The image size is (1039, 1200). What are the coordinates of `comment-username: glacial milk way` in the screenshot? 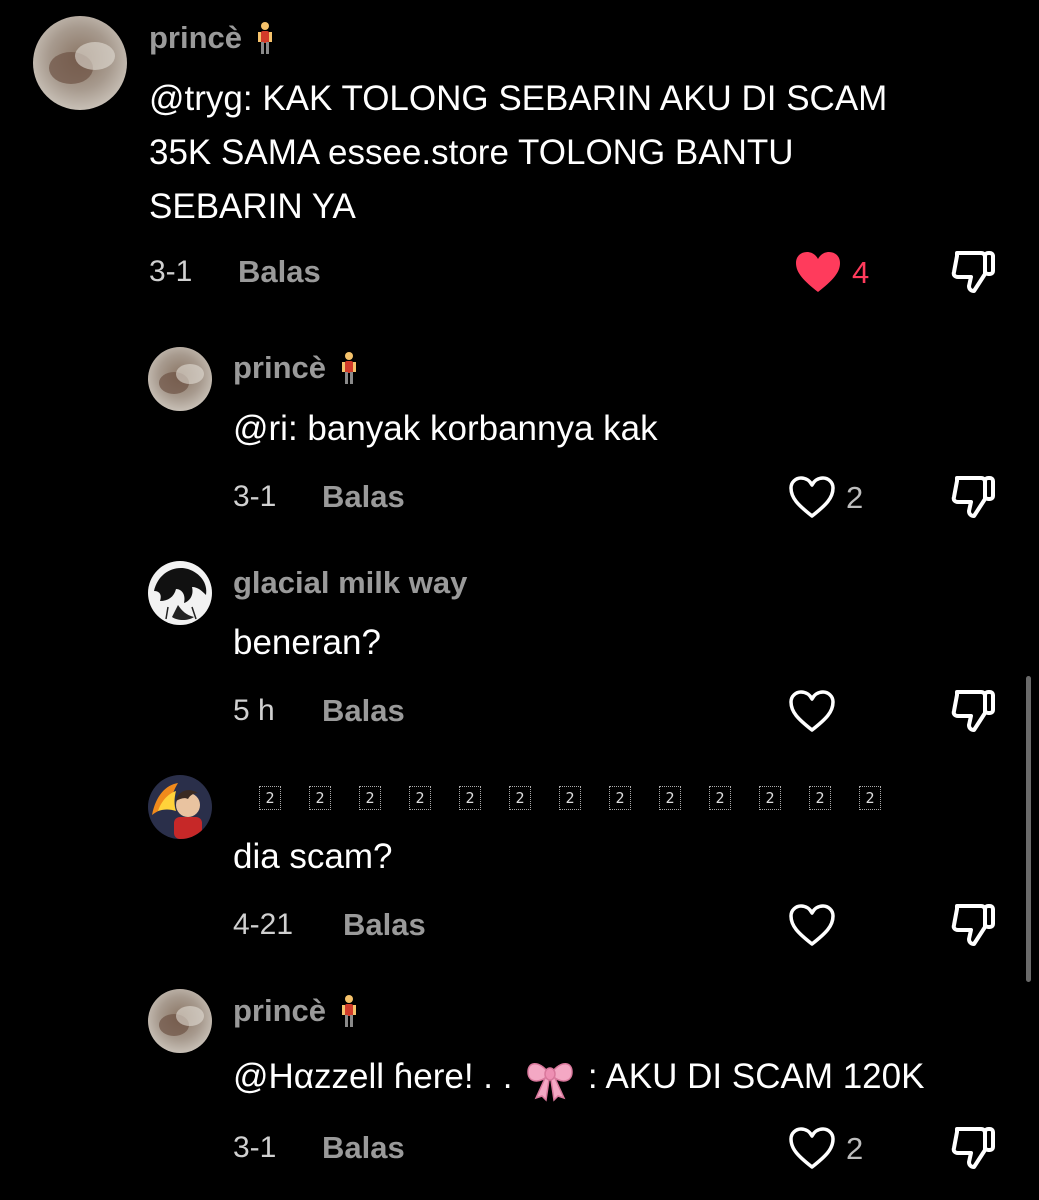 It's located at (350, 583).